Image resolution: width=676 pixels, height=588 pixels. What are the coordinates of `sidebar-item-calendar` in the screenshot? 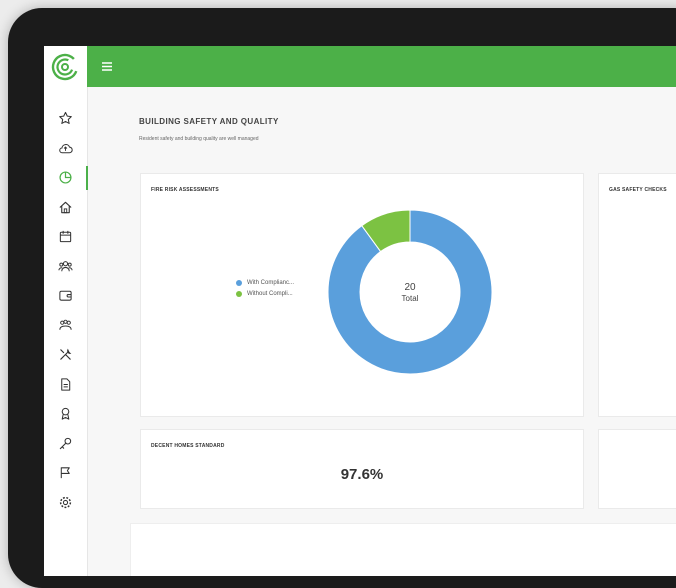 It's located at (65, 237).